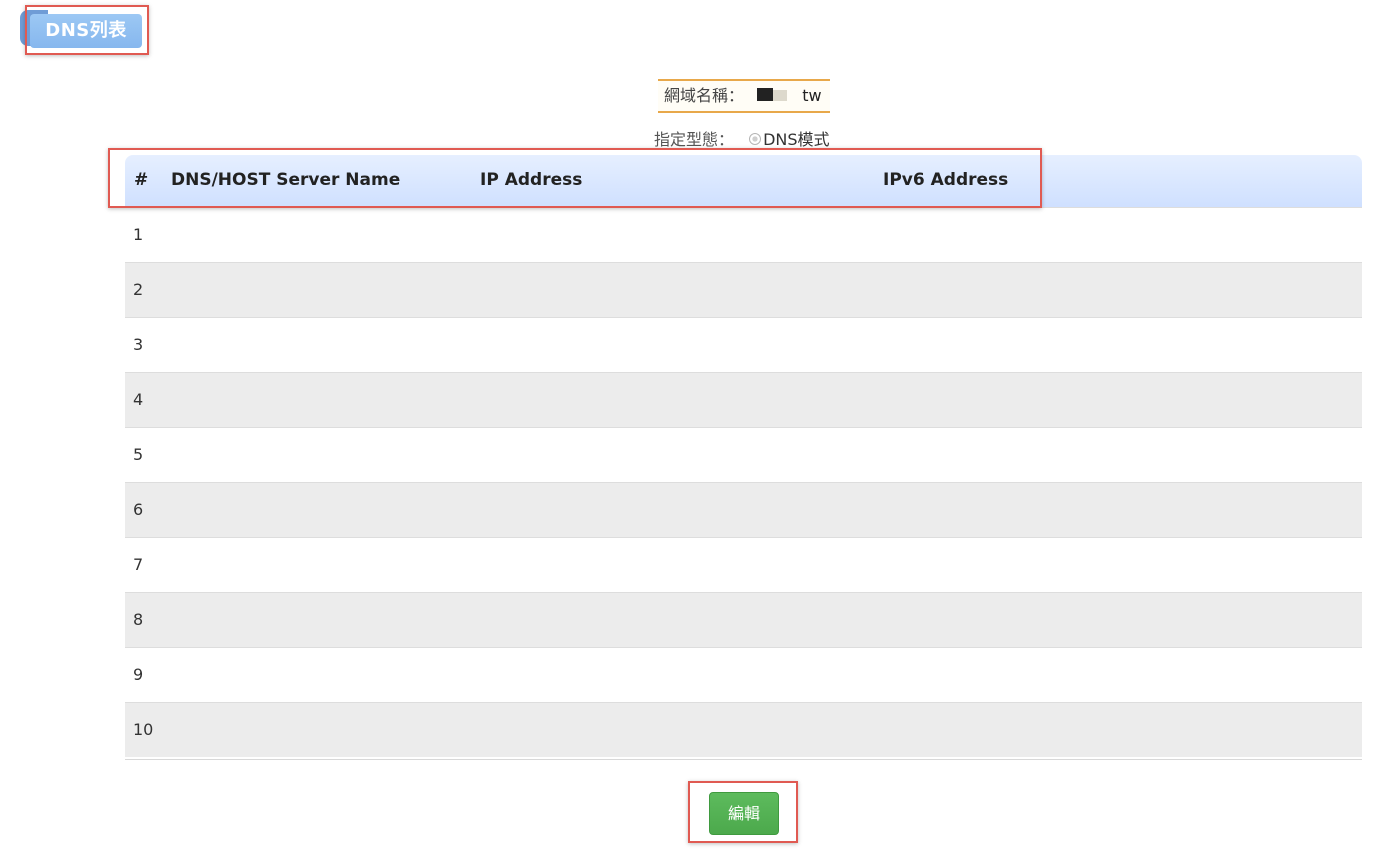  What do you see at coordinates (773, 94) in the screenshot?
I see `redacted-mask` at bounding box center [773, 94].